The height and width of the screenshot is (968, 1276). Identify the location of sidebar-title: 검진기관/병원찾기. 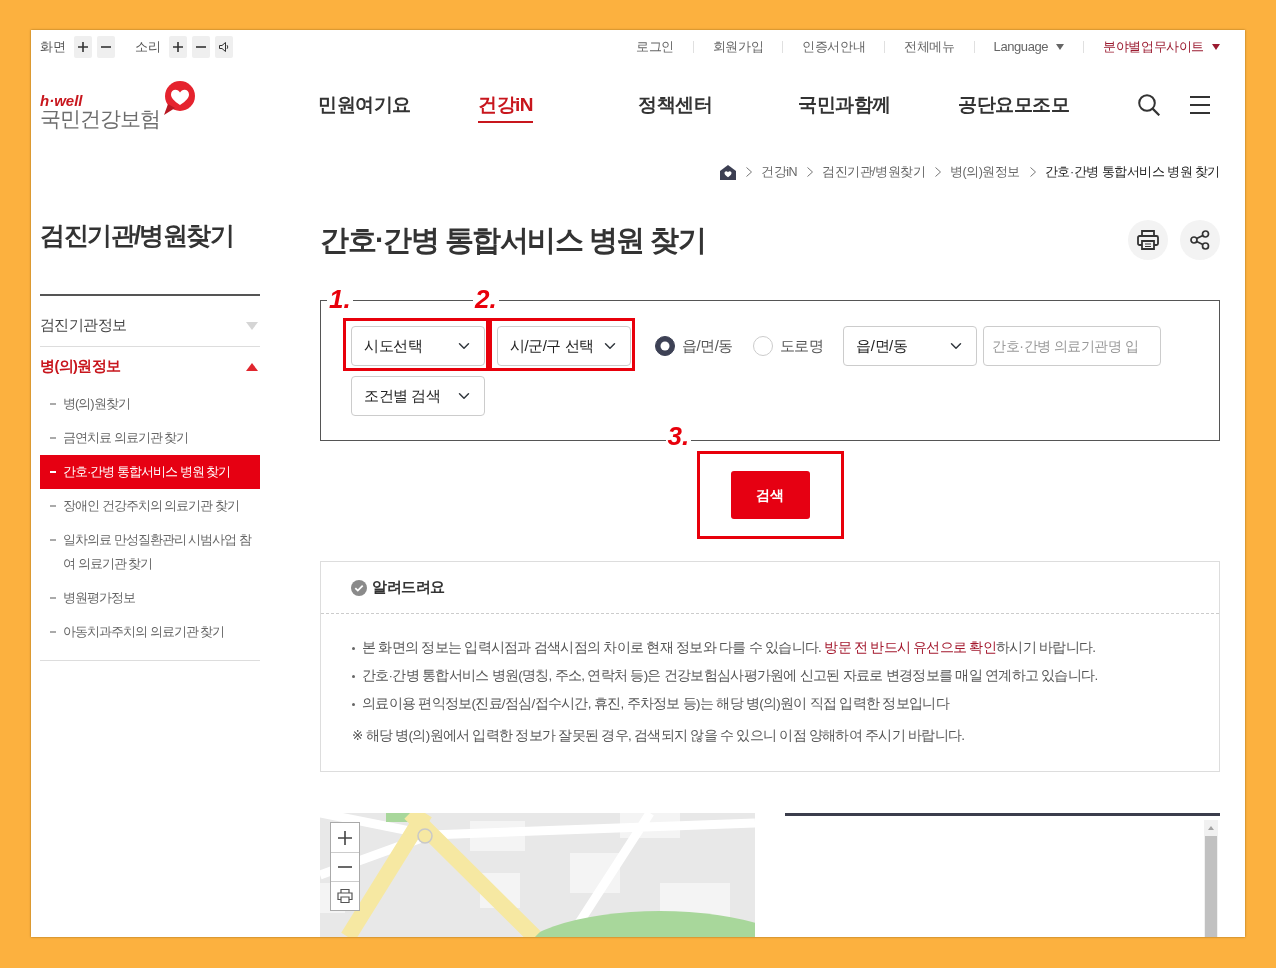
(137, 235).